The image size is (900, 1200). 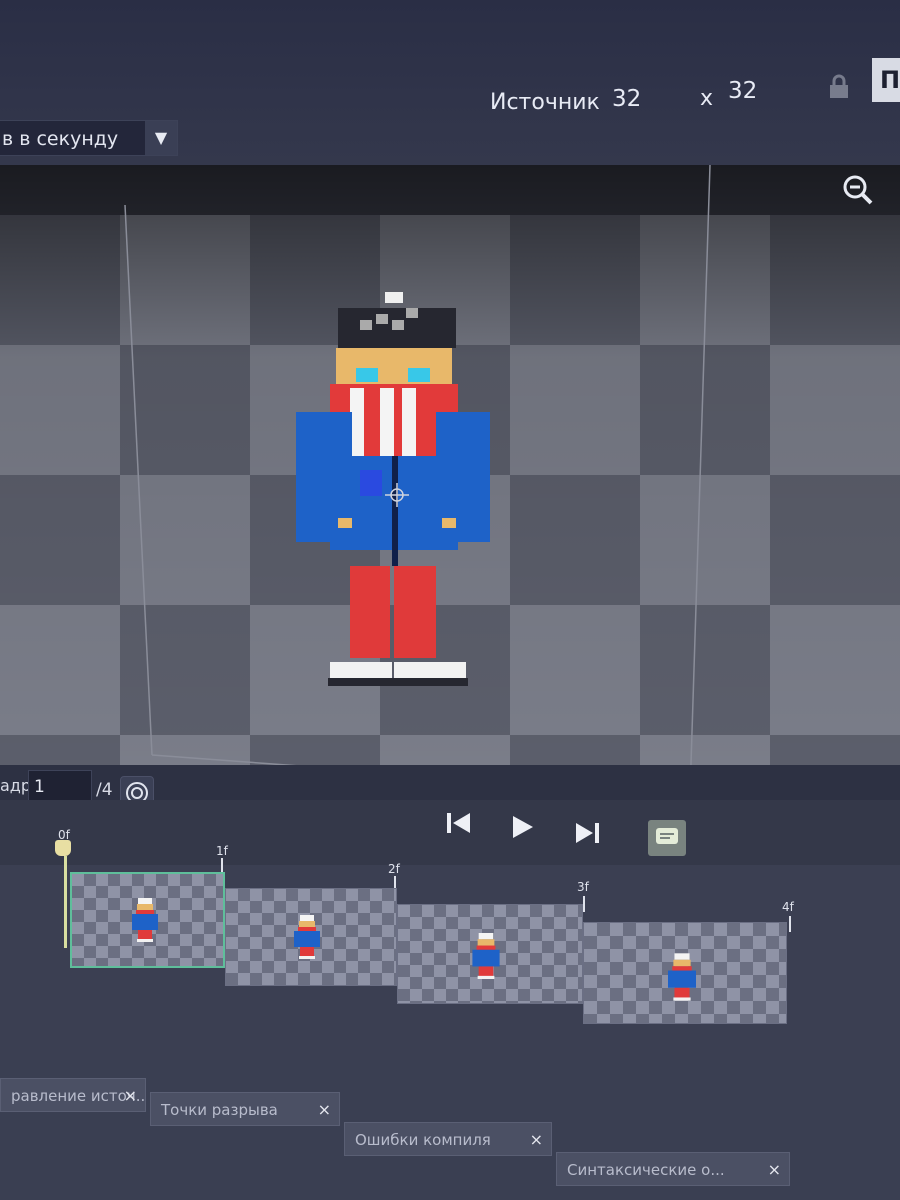 I want to click on tab-compile-errors: Ошибки компиля ×, so click(x=448, y=1139).